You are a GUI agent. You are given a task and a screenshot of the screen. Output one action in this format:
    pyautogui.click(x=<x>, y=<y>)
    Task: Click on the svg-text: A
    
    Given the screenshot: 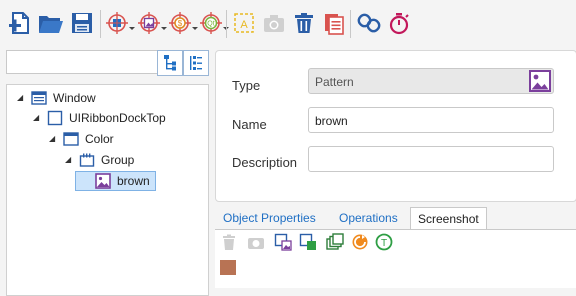 What is the action you would take?
    pyautogui.click(x=244, y=25)
    